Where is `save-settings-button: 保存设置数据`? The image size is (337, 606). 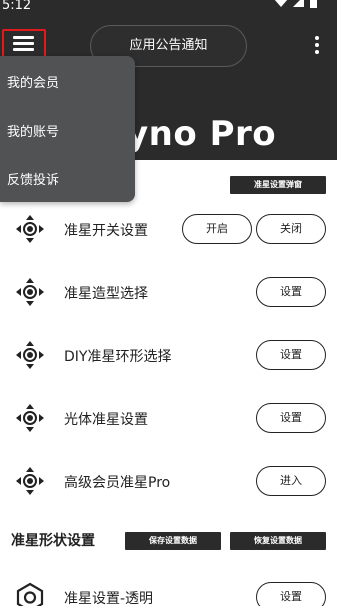
save-settings-button: 保存设置数据 is located at coordinates (173, 541).